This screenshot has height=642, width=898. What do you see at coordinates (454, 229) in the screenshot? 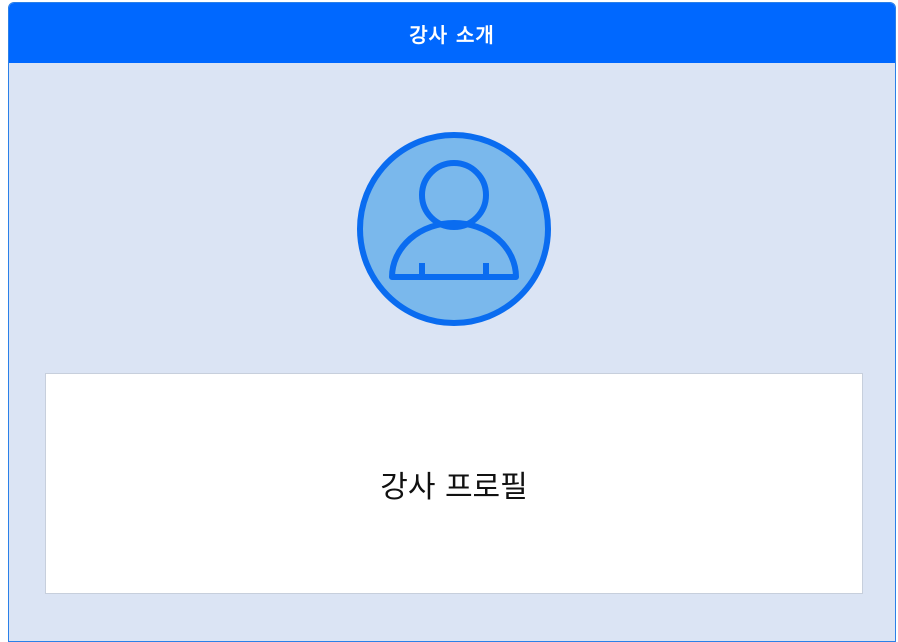
I see `user-avatar-icon` at bounding box center [454, 229].